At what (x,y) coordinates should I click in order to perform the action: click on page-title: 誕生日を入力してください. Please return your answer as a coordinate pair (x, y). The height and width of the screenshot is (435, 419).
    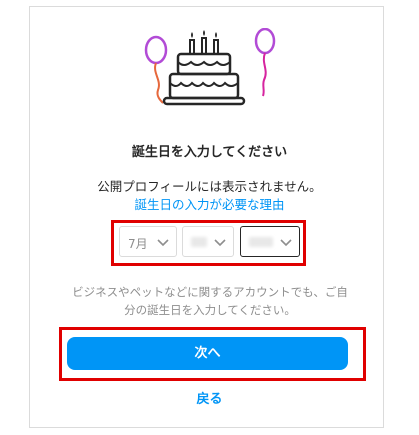
    Looking at the image, I should click on (209, 152).